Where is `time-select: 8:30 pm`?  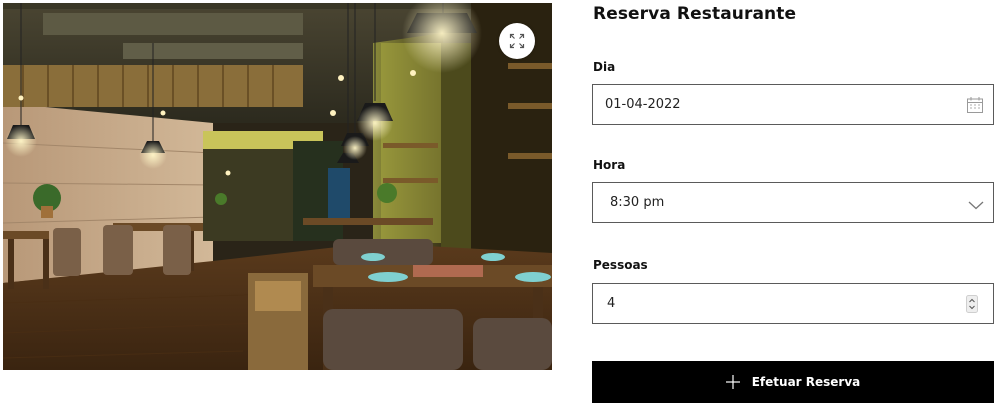 time-select: 8:30 pm is located at coordinates (793, 202).